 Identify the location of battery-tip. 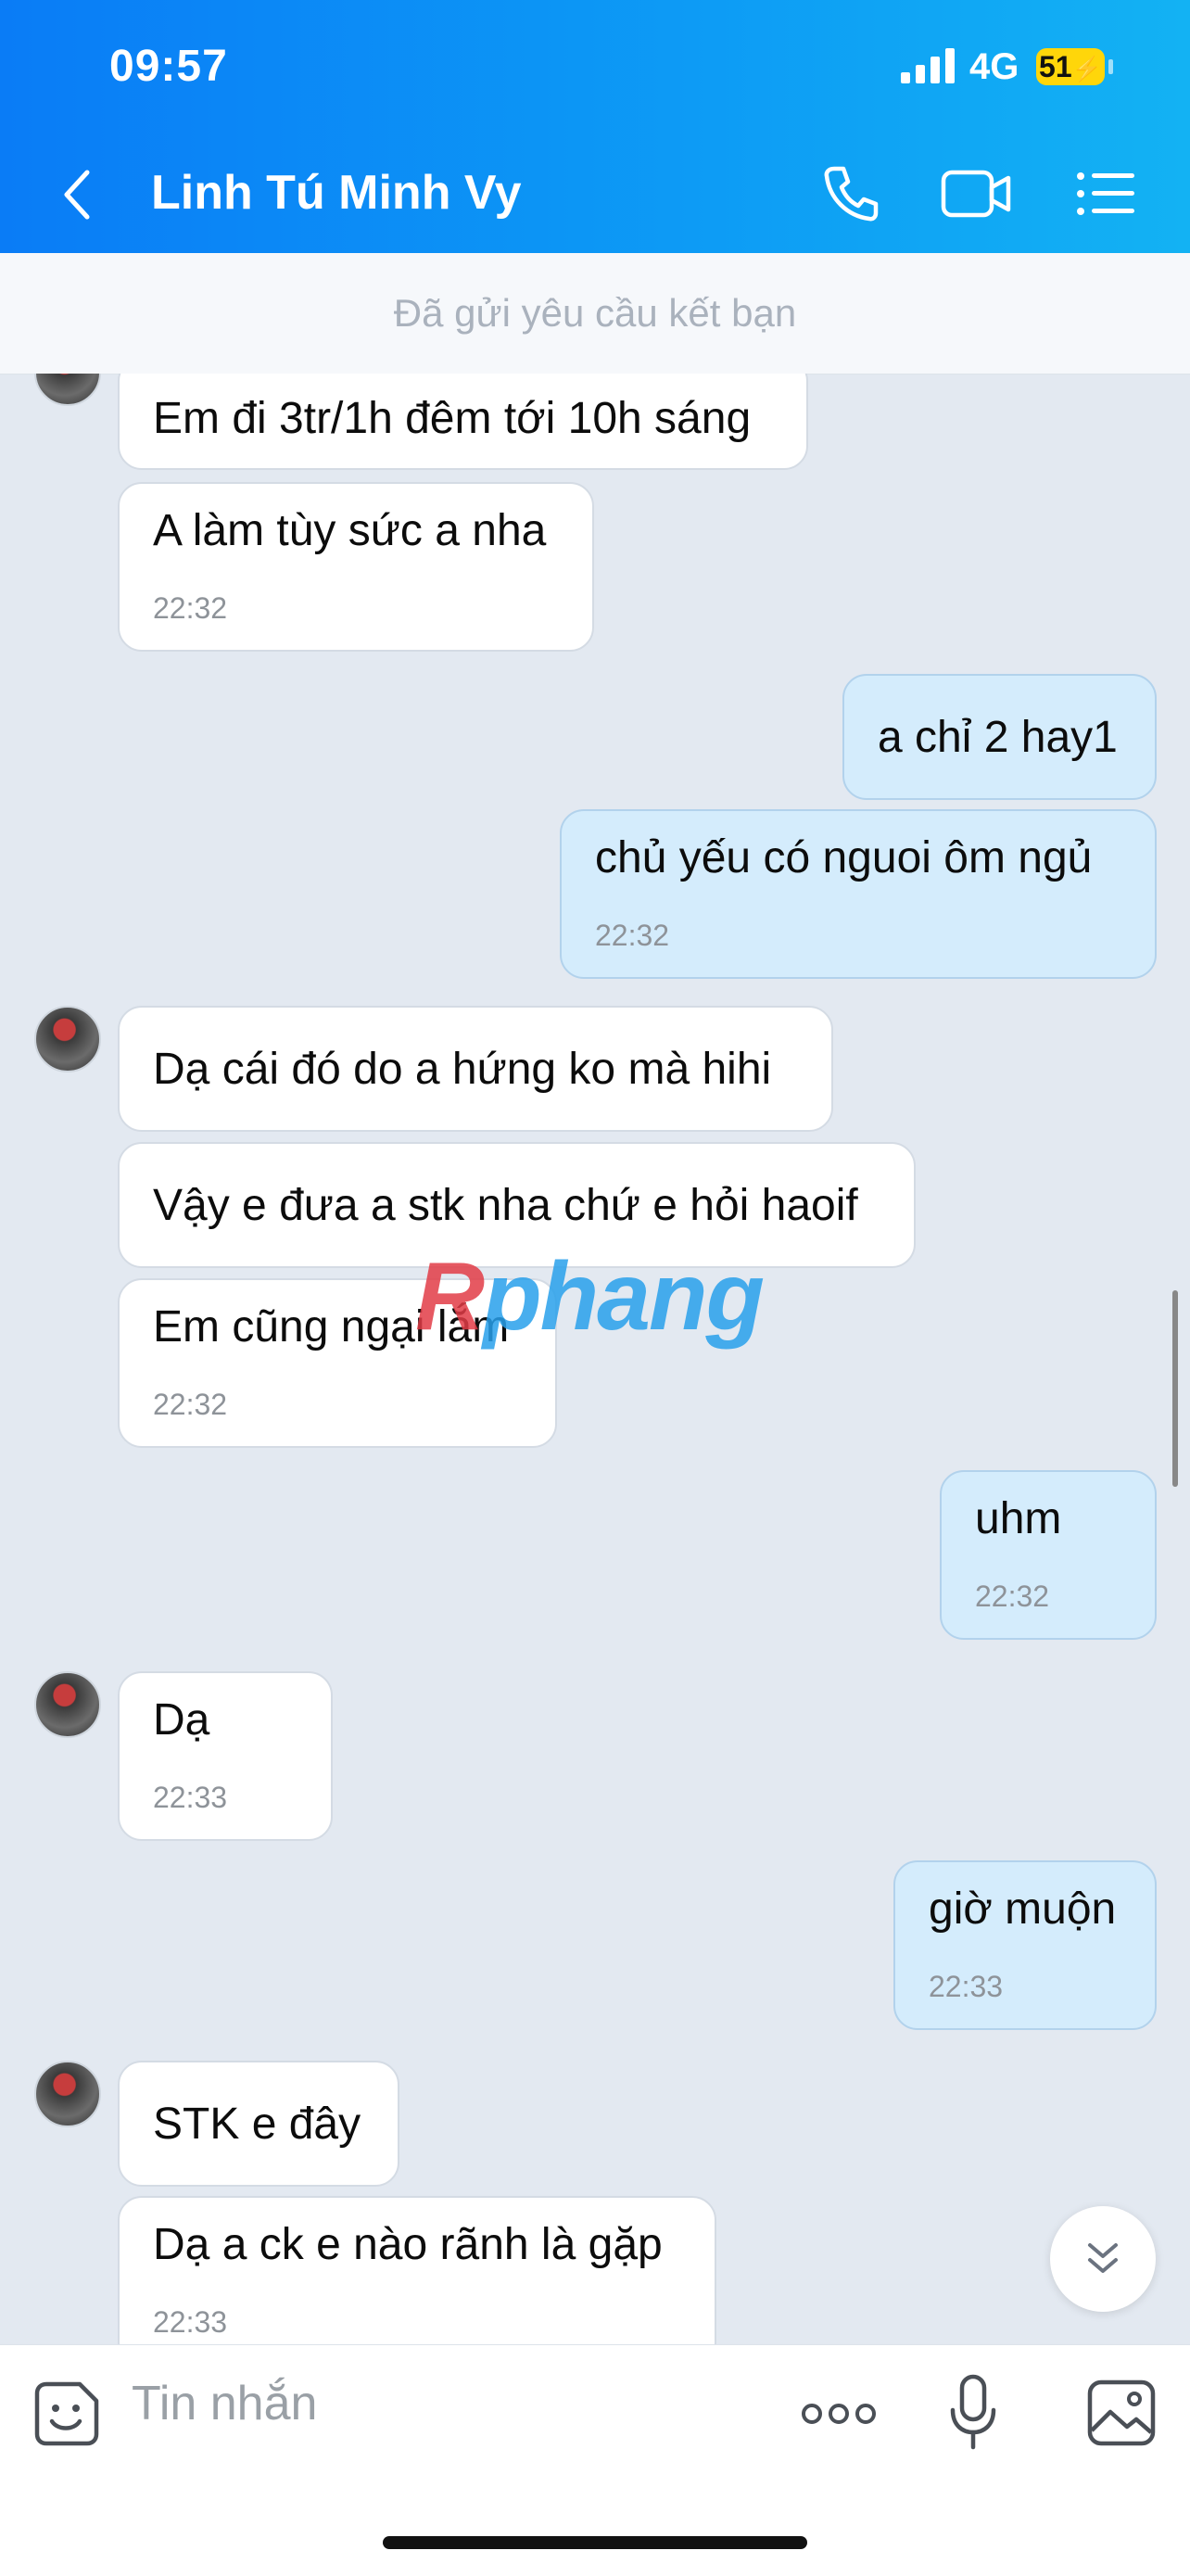
(1110, 66).